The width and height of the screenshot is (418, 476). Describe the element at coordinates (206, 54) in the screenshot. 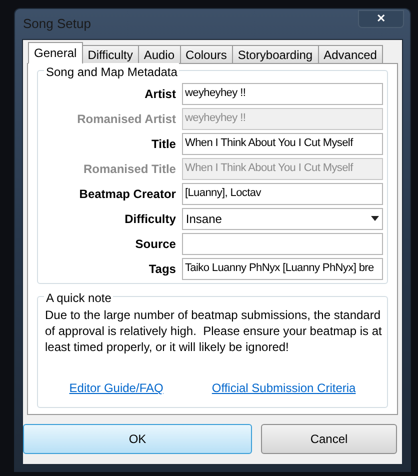

I see `tab: Colours` at that location.